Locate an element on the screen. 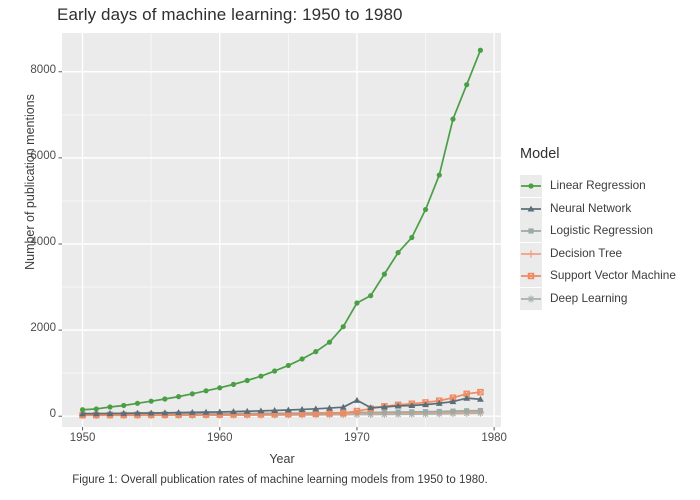 The height and width of the screenshot is (500, 700). legend-item-label: Logistic Regression is located at coordinates (601, 230).